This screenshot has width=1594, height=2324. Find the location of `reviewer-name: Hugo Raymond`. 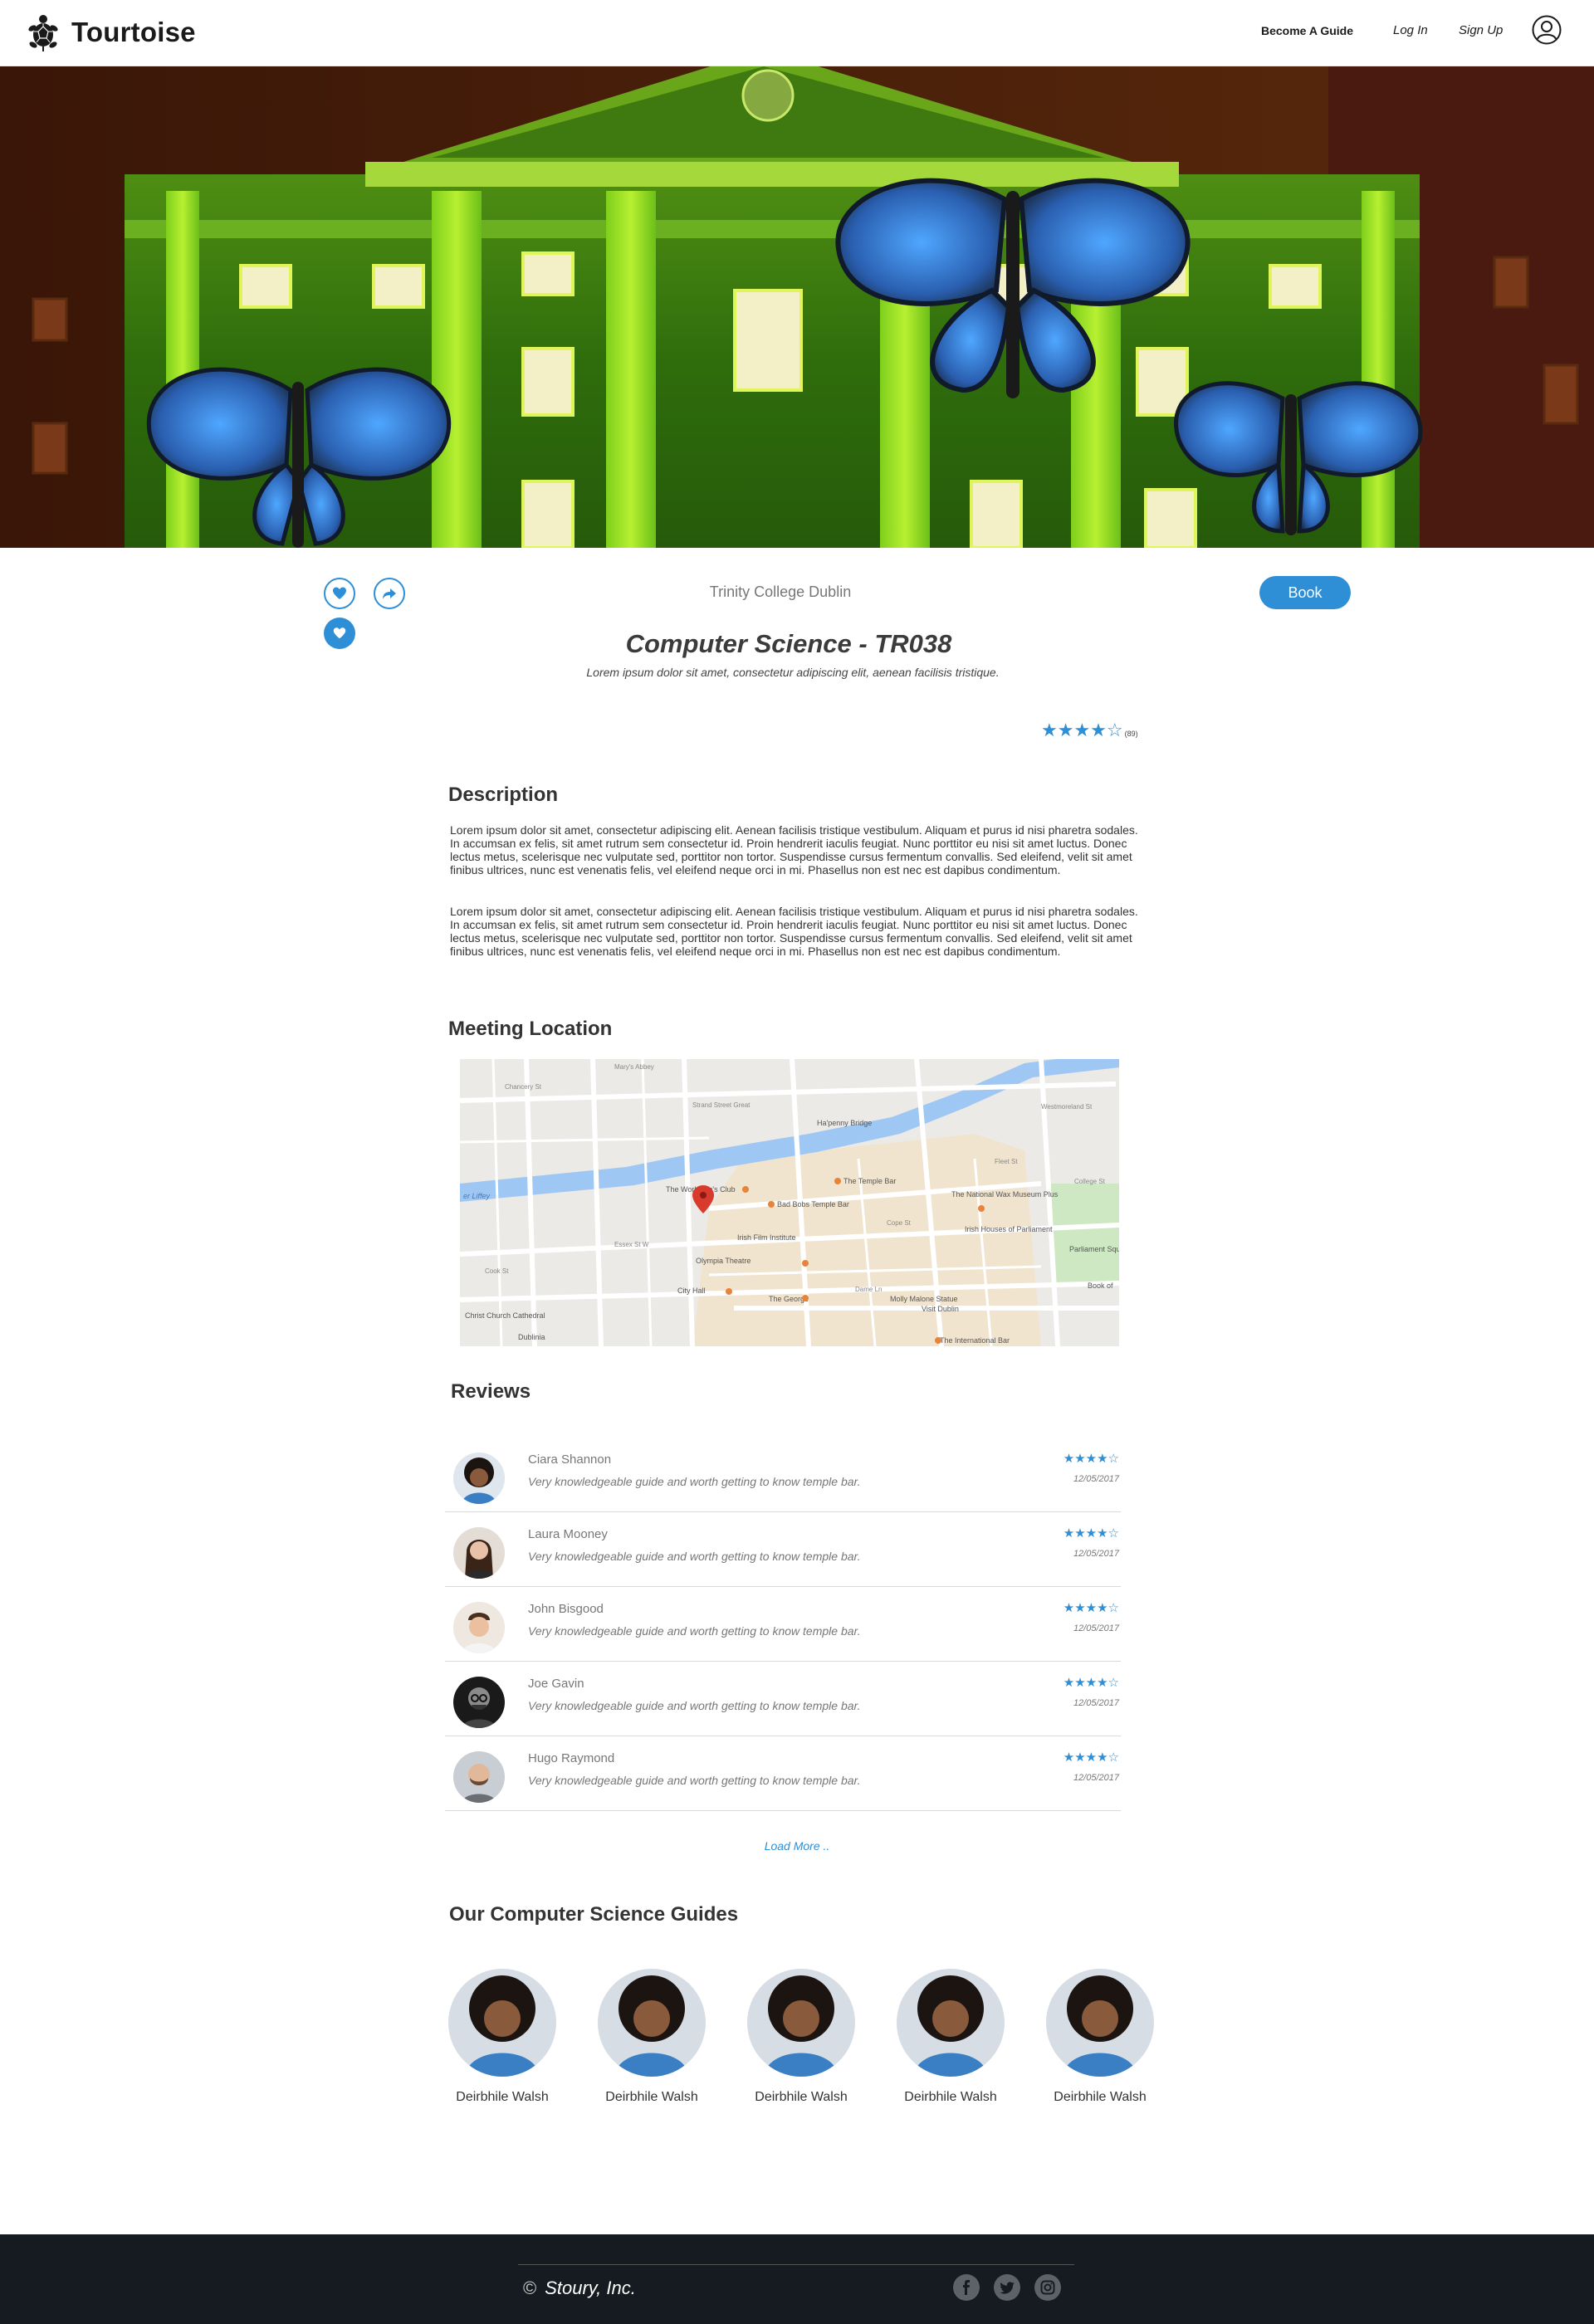

reviewer-name: Hugo Raymond is located at coordinates (571, 1758).